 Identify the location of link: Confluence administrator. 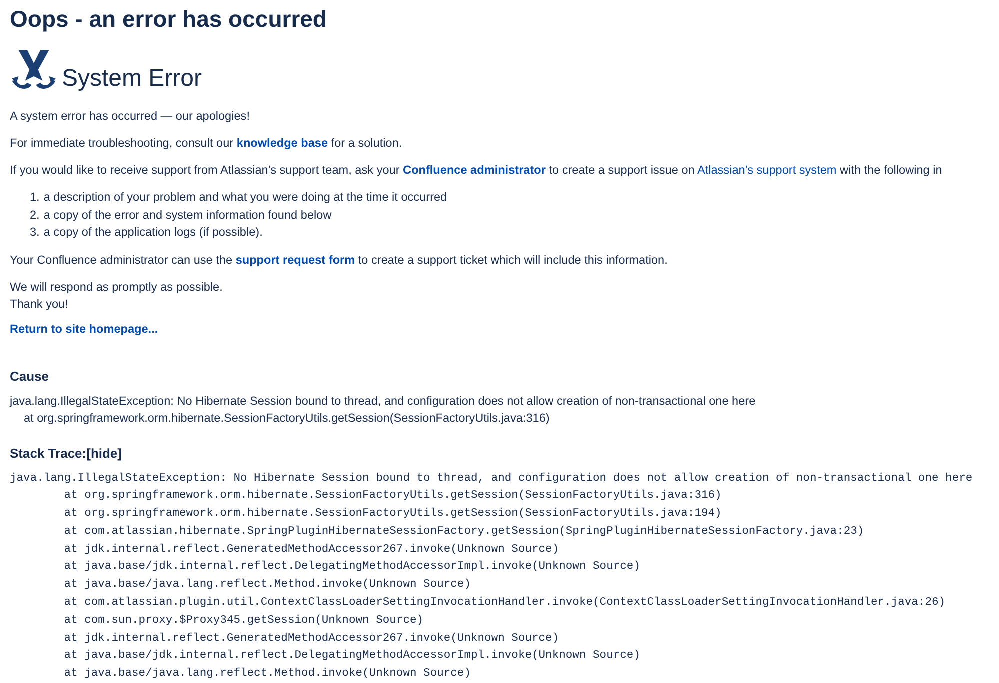
(474, 170).